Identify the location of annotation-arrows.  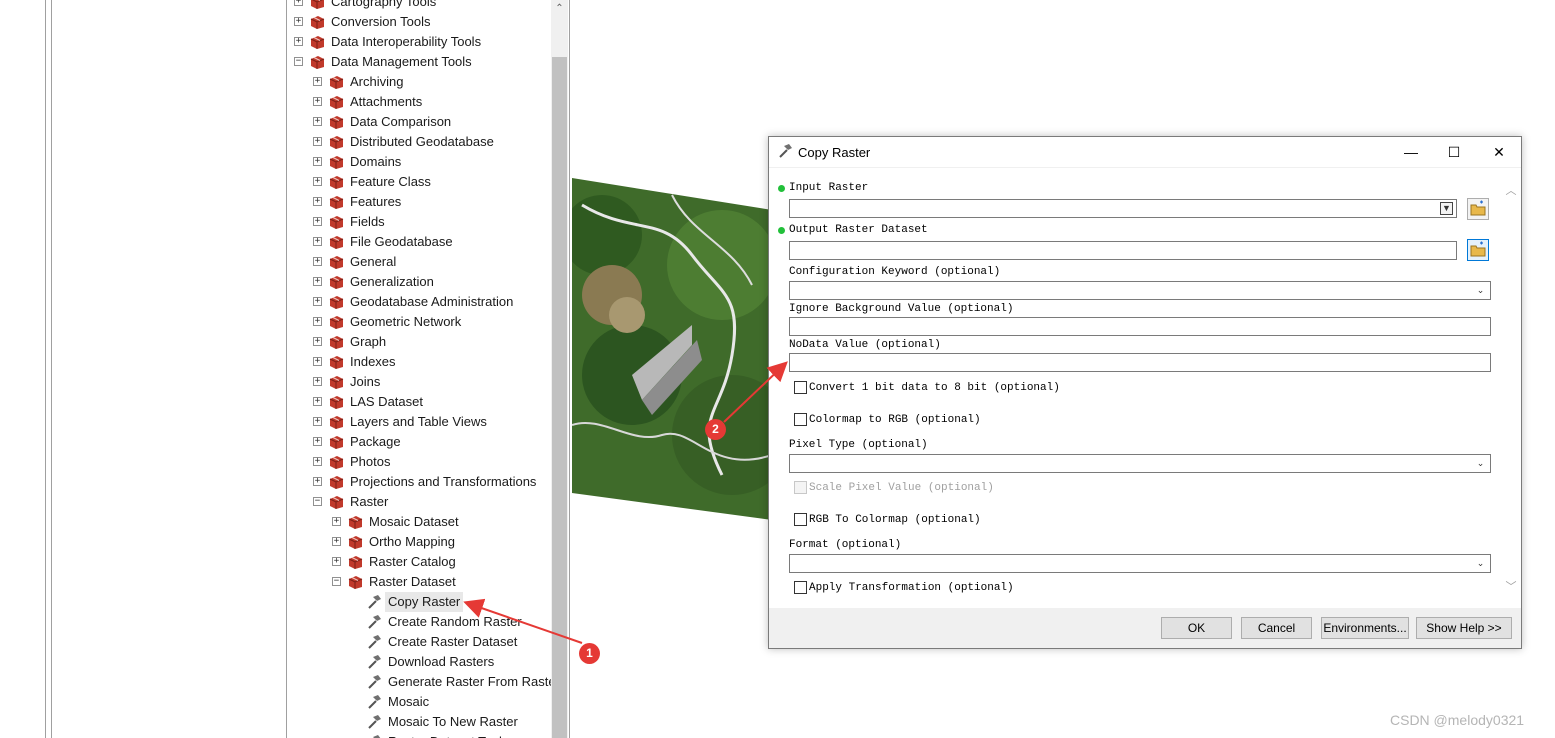
(625, 502).